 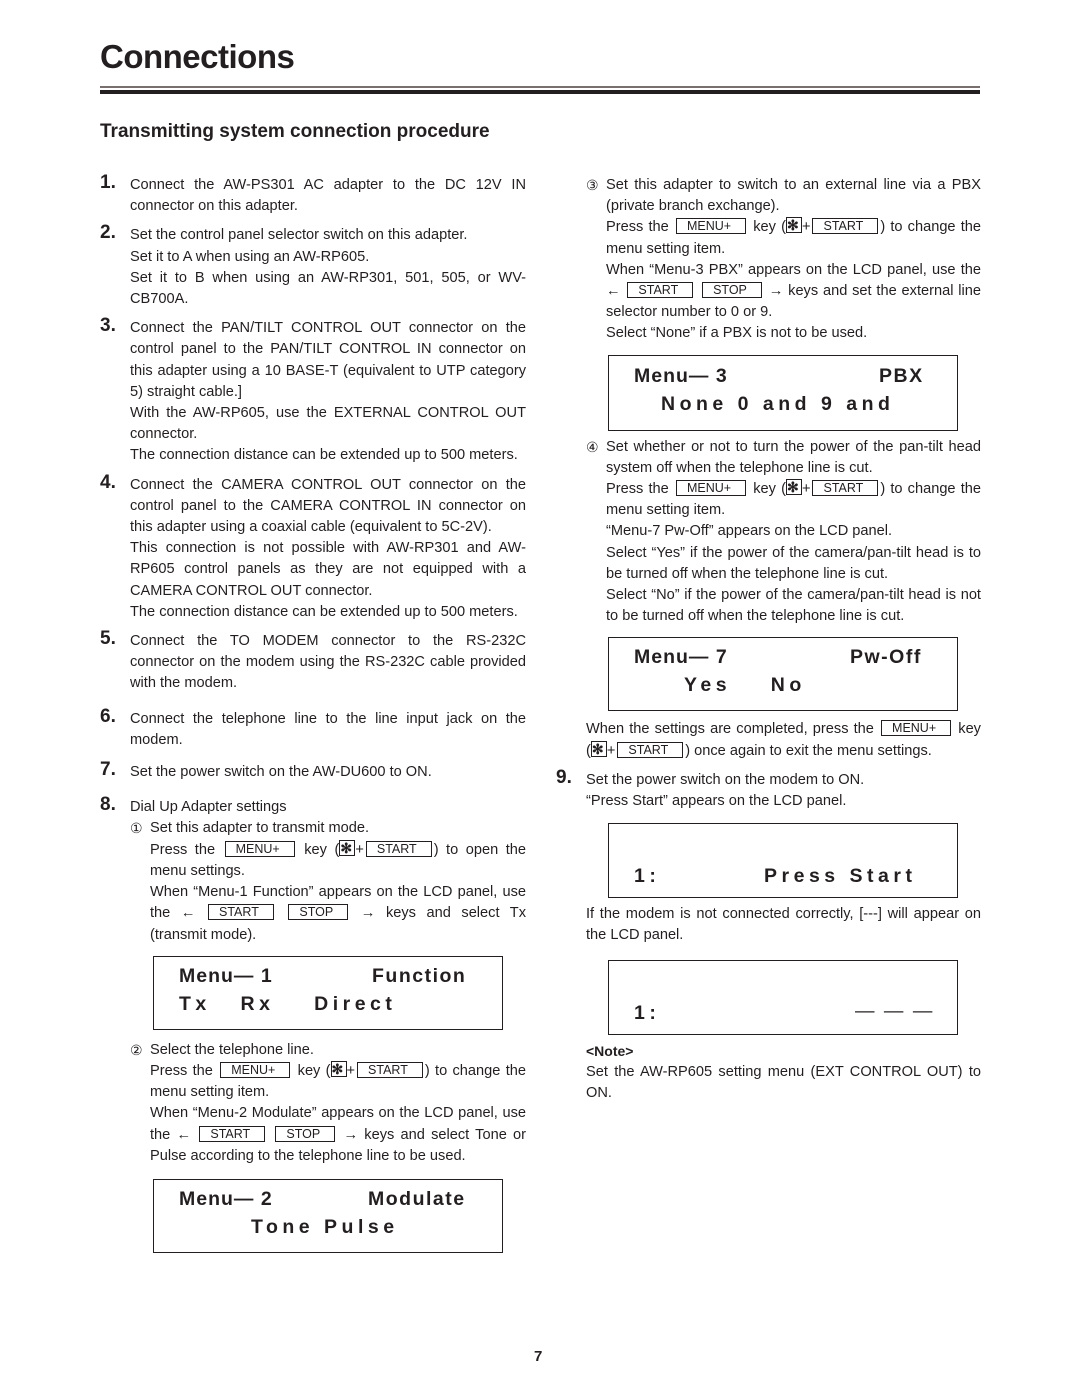 I want to click on step-number: 2., so click(x=108, y=233).